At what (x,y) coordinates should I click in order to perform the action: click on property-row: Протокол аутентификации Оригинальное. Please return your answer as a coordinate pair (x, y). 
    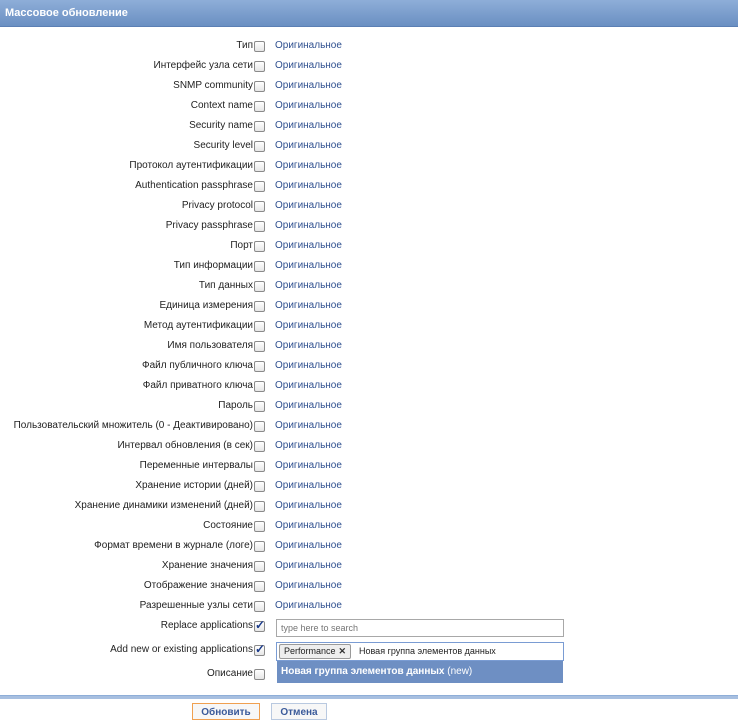
    Looking at the image, I should click on (369, 167).